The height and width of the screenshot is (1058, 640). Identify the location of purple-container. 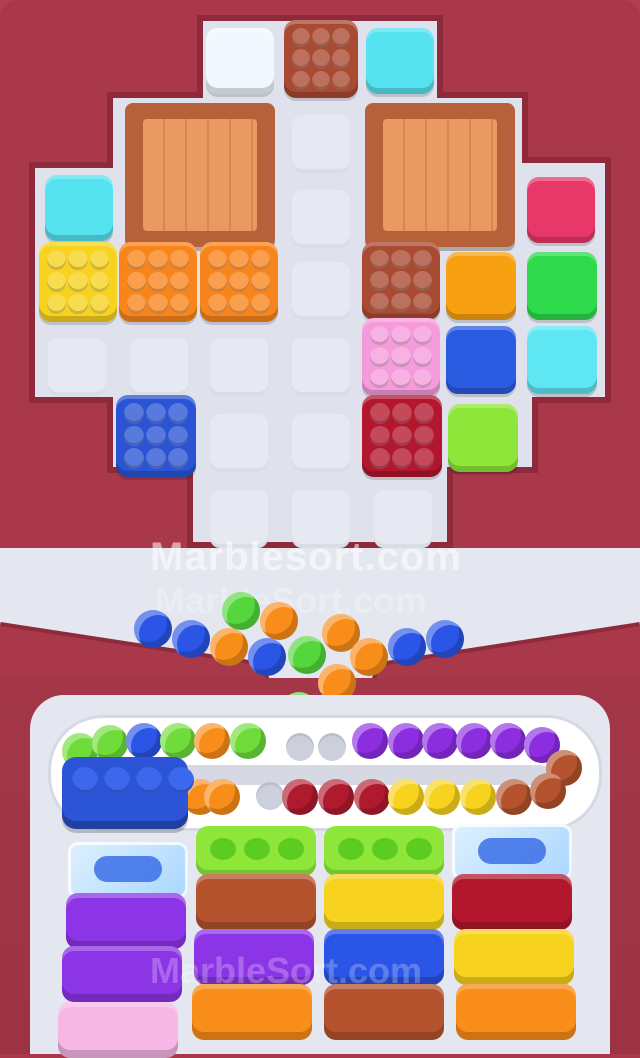
(126, 921).